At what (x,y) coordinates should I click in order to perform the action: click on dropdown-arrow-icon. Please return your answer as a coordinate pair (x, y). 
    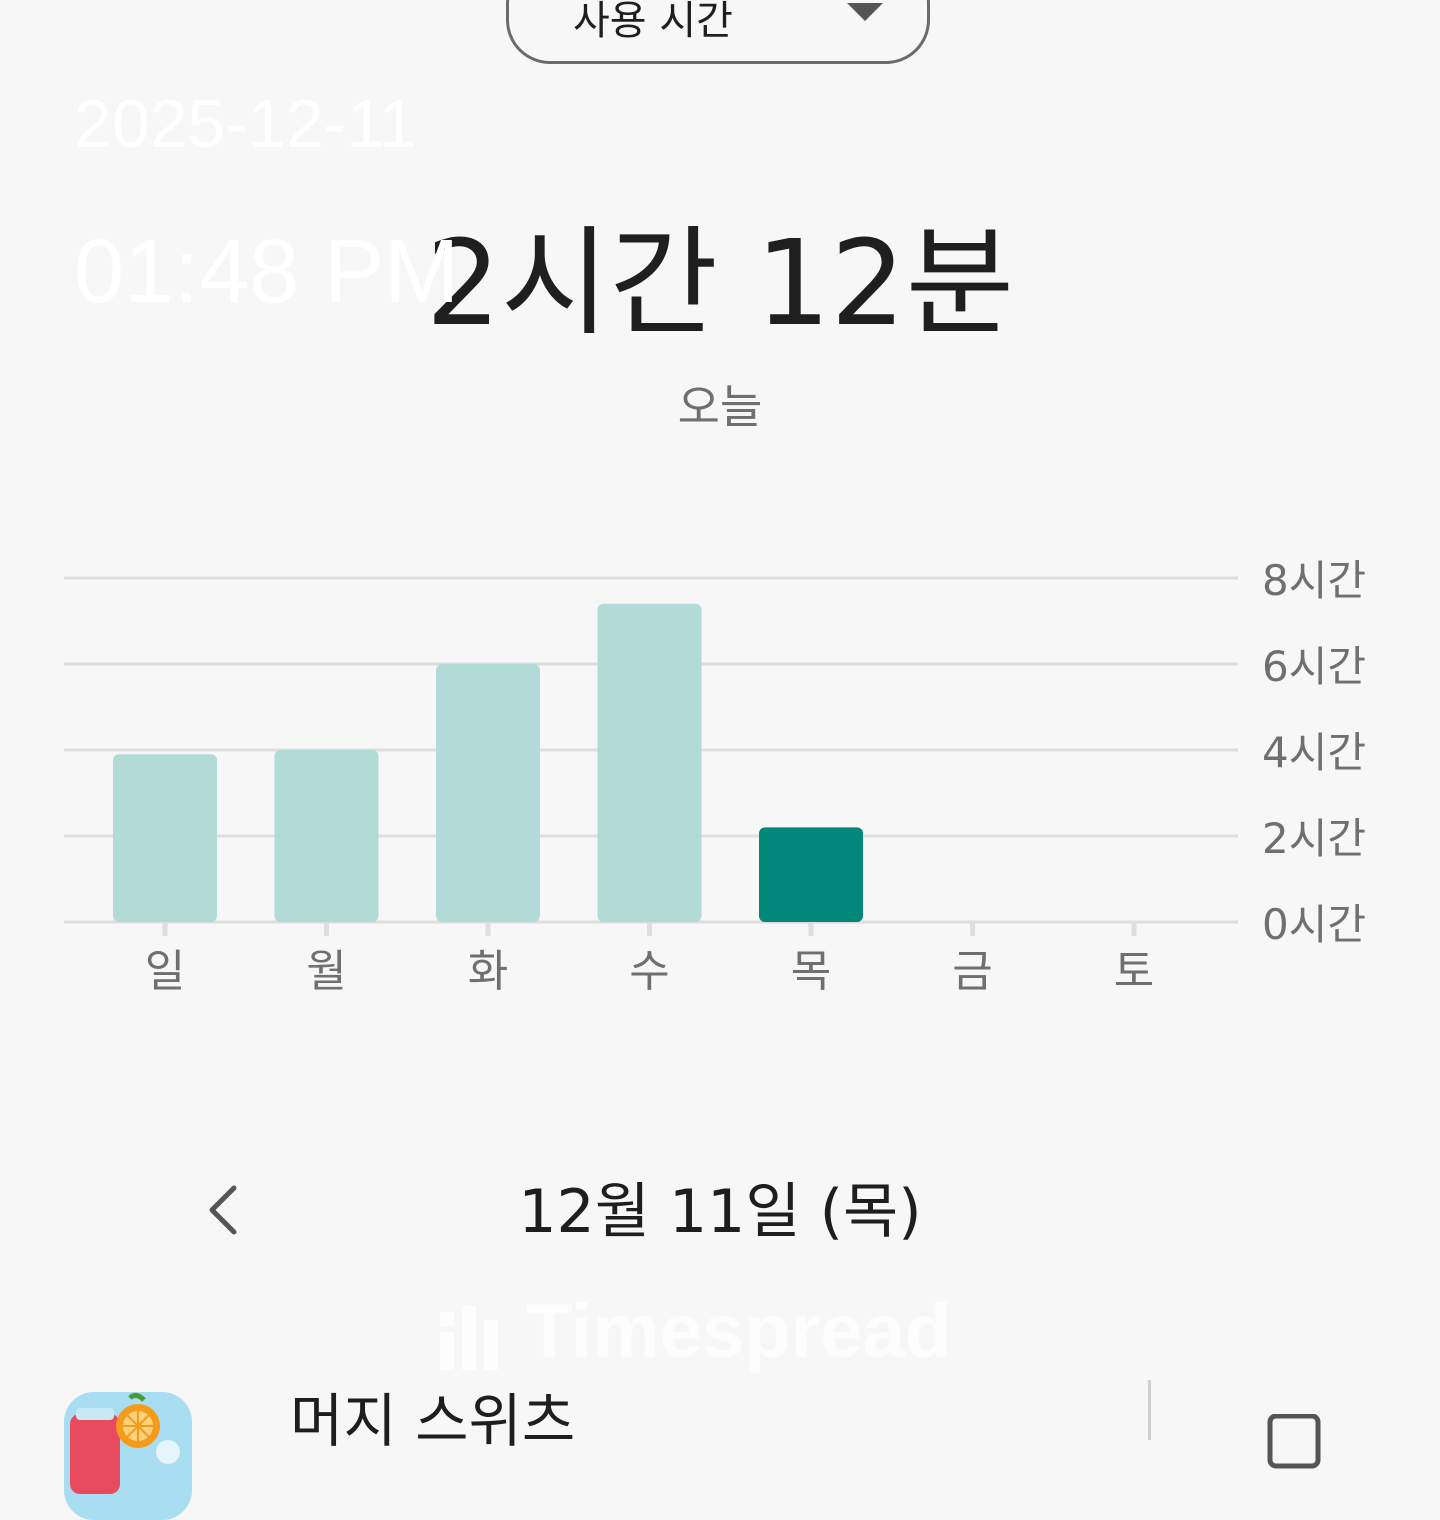
    Looking at the image, I should click on (865, 12).